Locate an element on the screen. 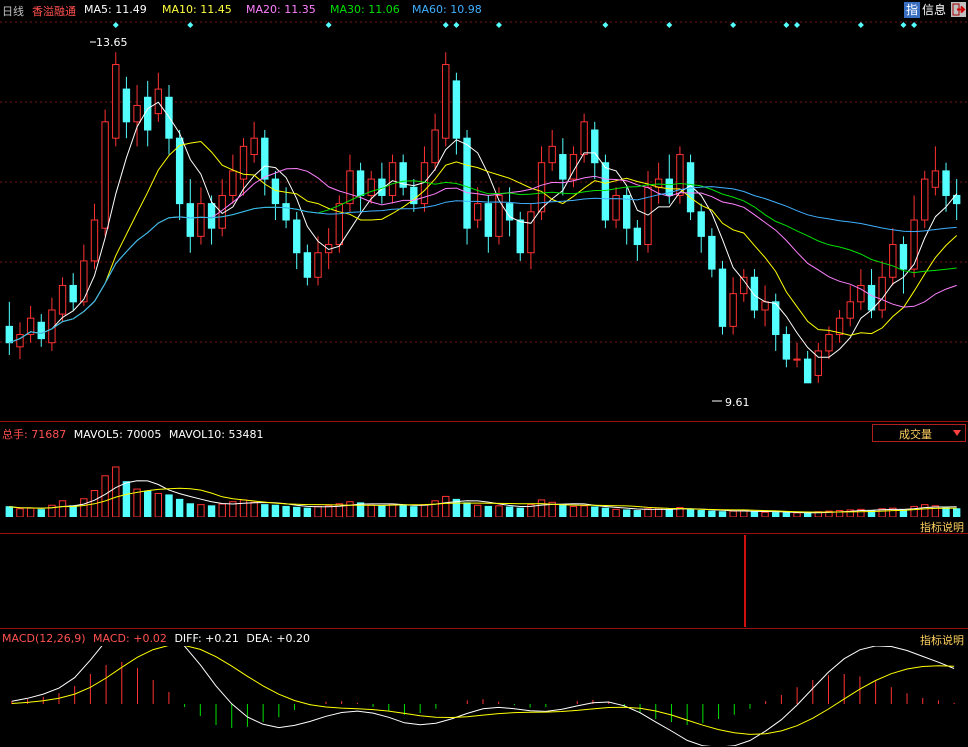  mavol10-line is located at coordinates (483, 500).